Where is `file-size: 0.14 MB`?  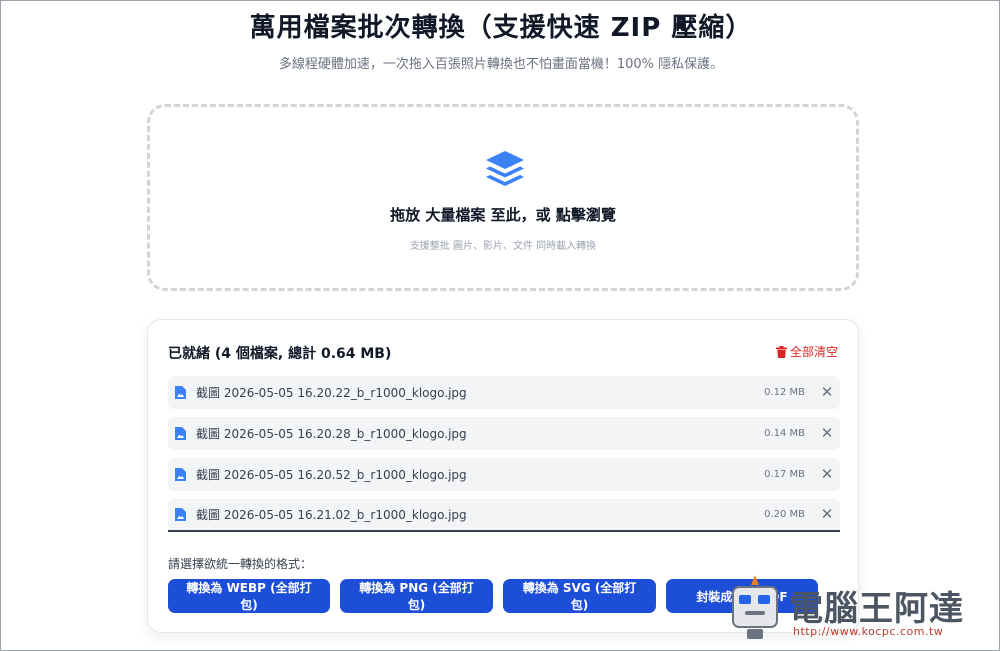
file-size: 0.14 MB is located at coordinates (784, 433).